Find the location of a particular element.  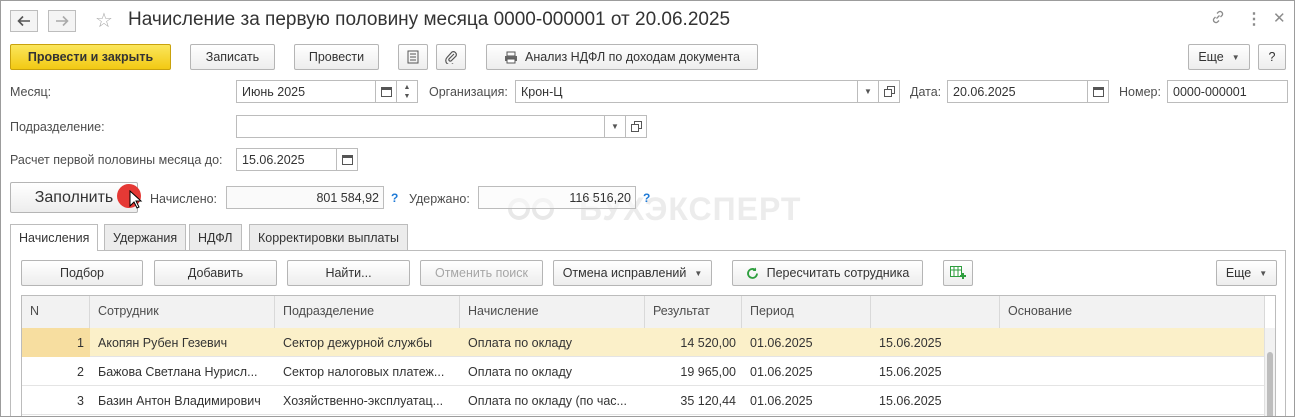

save-button: Записать is located at coordinates (232, 57).